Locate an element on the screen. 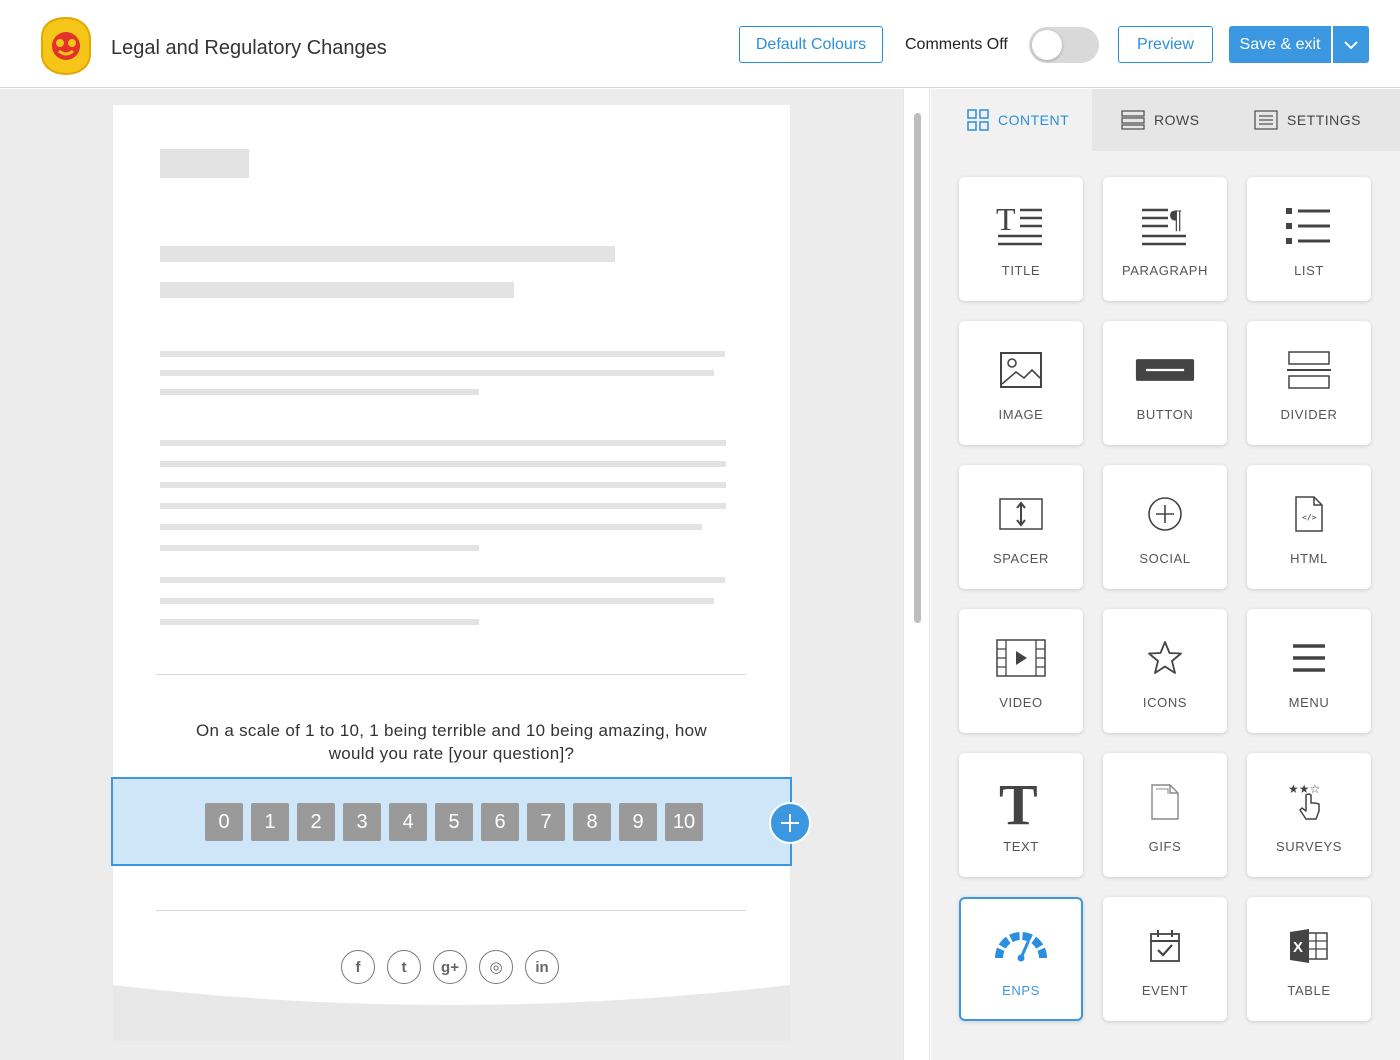 The width and height of the screenshot is (1400, 1060). tile-gifs: GIFS is located at coordinates (1165, 815).